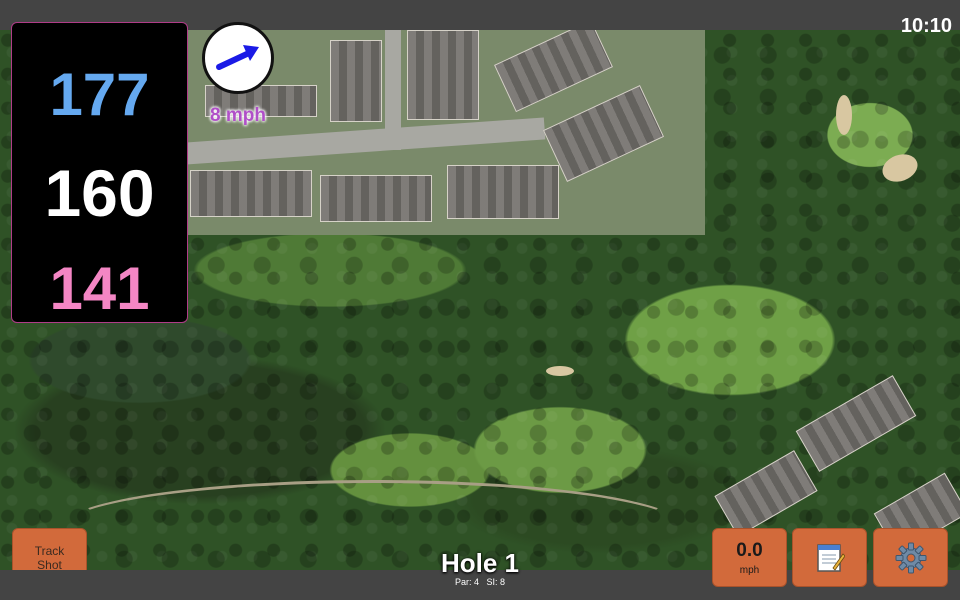  What do you see at coordinates (393, 90) in the screenshot?
I see `road` at bounding box center [393, 90].